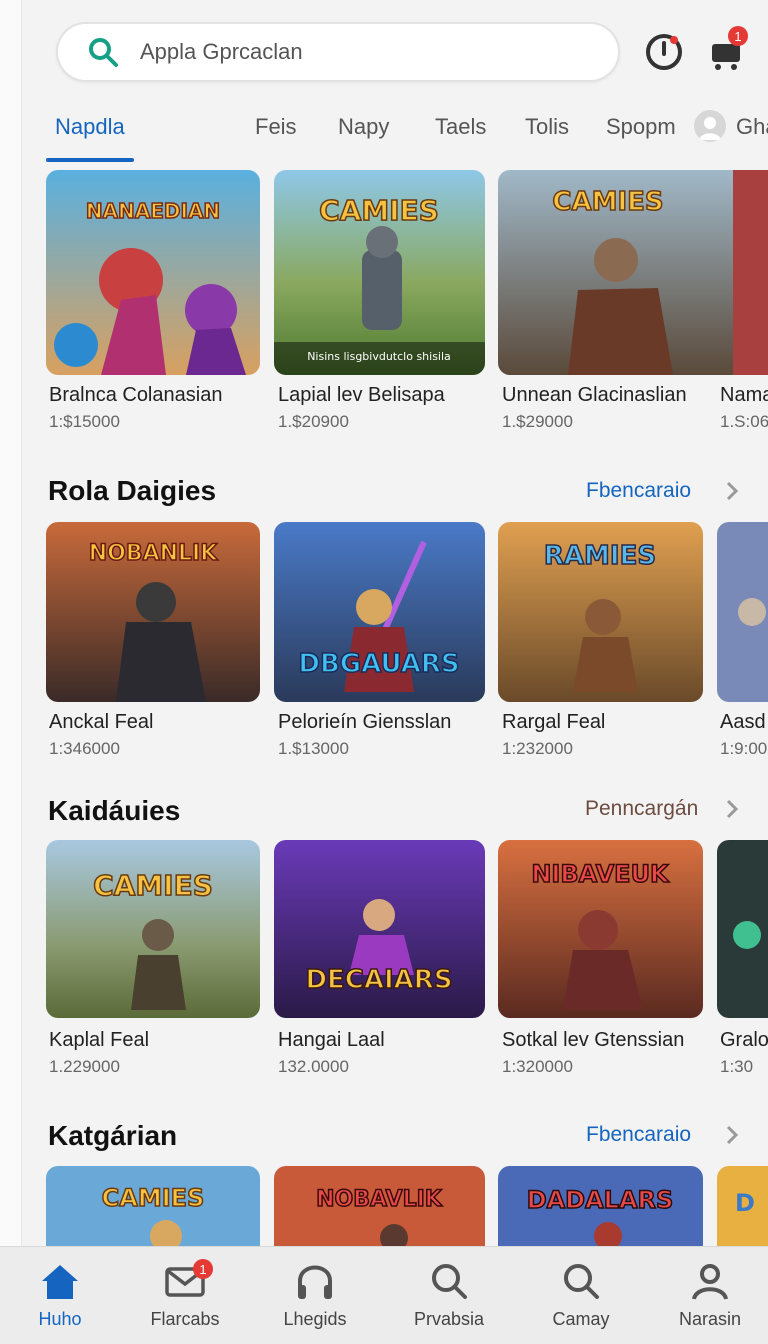  I want to click on game-card-art: NOBAVLIK, so click(379, 1206).